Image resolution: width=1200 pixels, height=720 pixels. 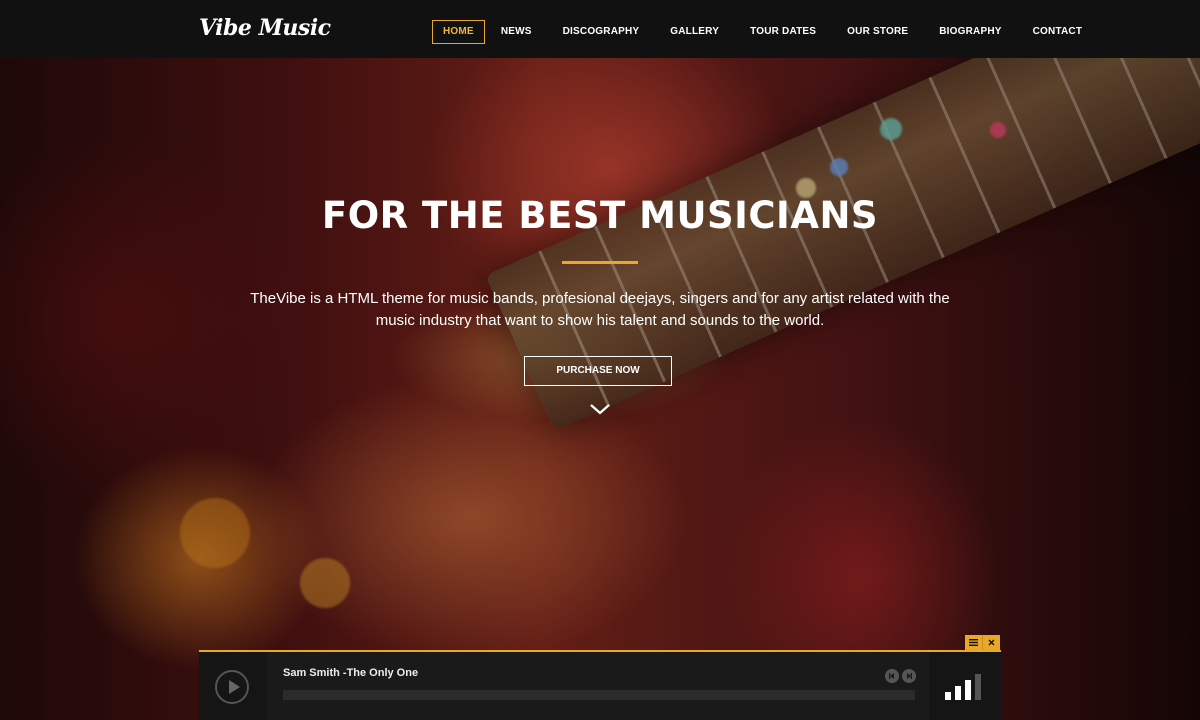 What do you see at coordinates (973, 642) in the screenshot?
I see `playlist-icon` at bounding box center [973, 642].